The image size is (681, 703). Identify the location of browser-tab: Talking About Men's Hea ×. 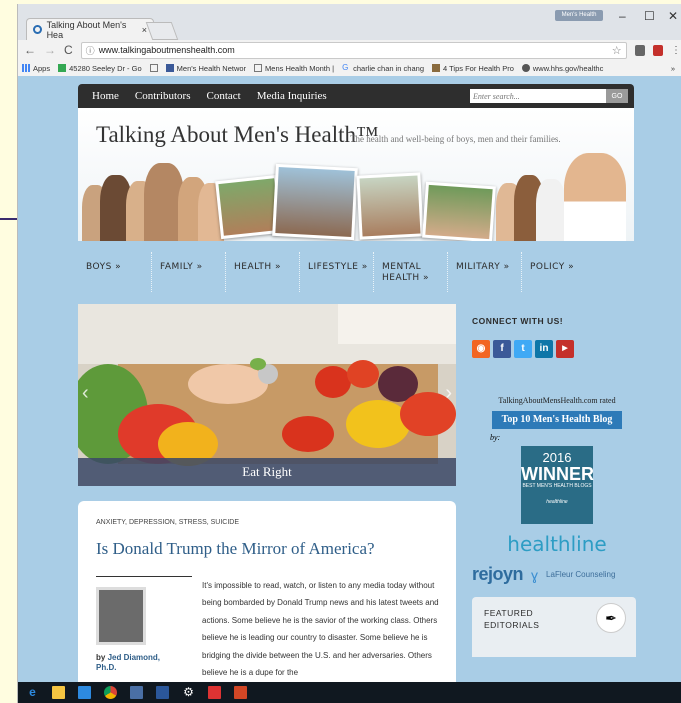
(90, 29).